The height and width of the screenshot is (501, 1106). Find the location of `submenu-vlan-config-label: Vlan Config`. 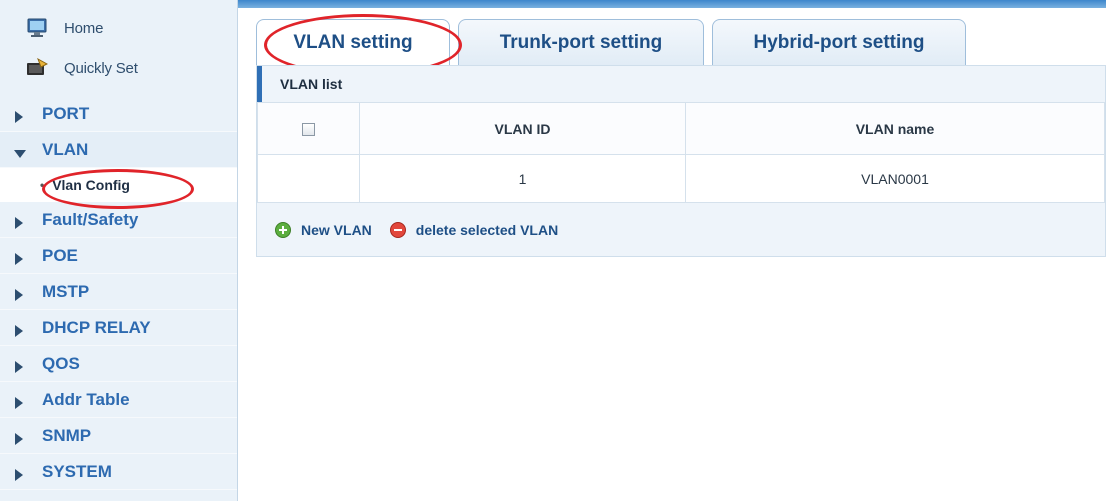

submenu-vlan-config-label: Vlan Config is located at coordinates (91, 185).